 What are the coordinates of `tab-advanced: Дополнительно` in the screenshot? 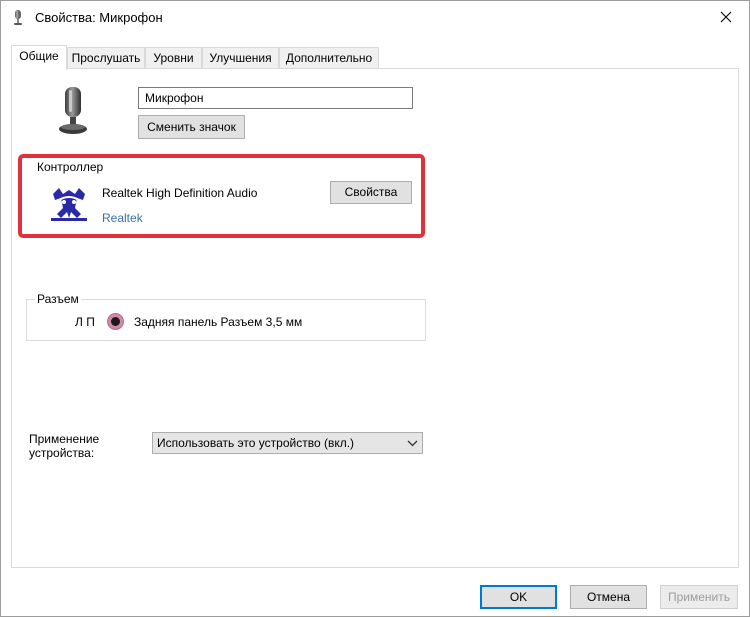 It's located at (329, 58).